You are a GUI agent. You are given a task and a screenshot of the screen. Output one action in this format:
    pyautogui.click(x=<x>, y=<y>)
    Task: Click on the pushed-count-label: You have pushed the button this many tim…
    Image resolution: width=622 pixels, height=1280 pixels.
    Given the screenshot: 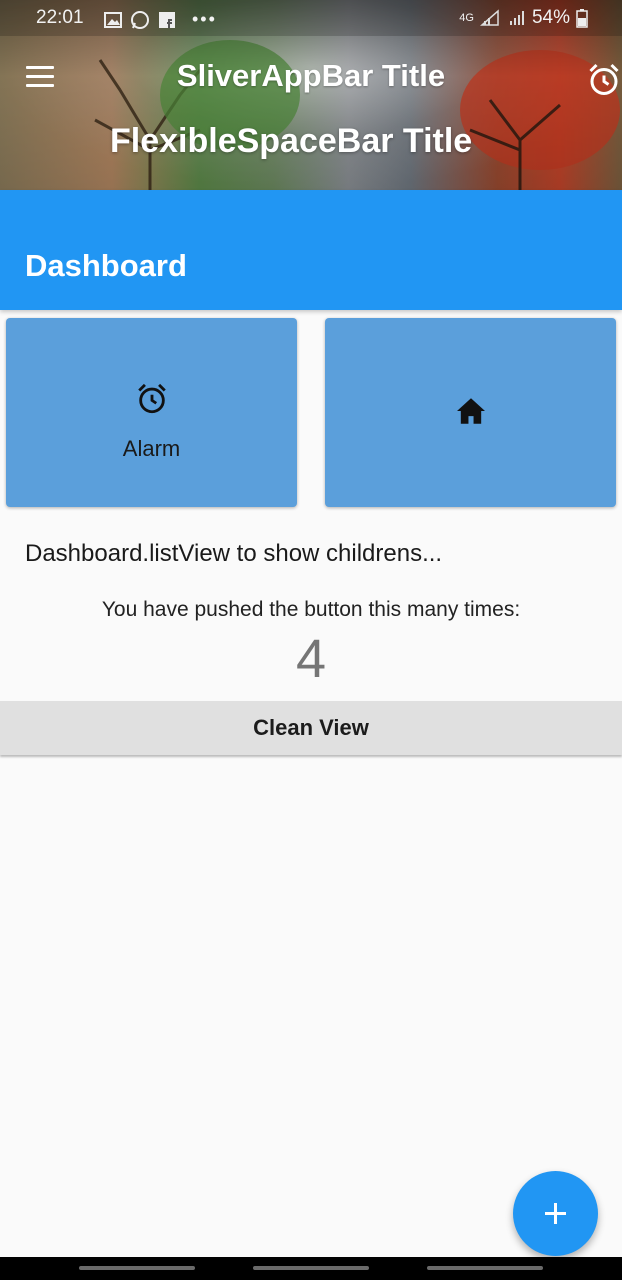 What is the action you would take?
    pyautogui.click(x=311, y=609)
    